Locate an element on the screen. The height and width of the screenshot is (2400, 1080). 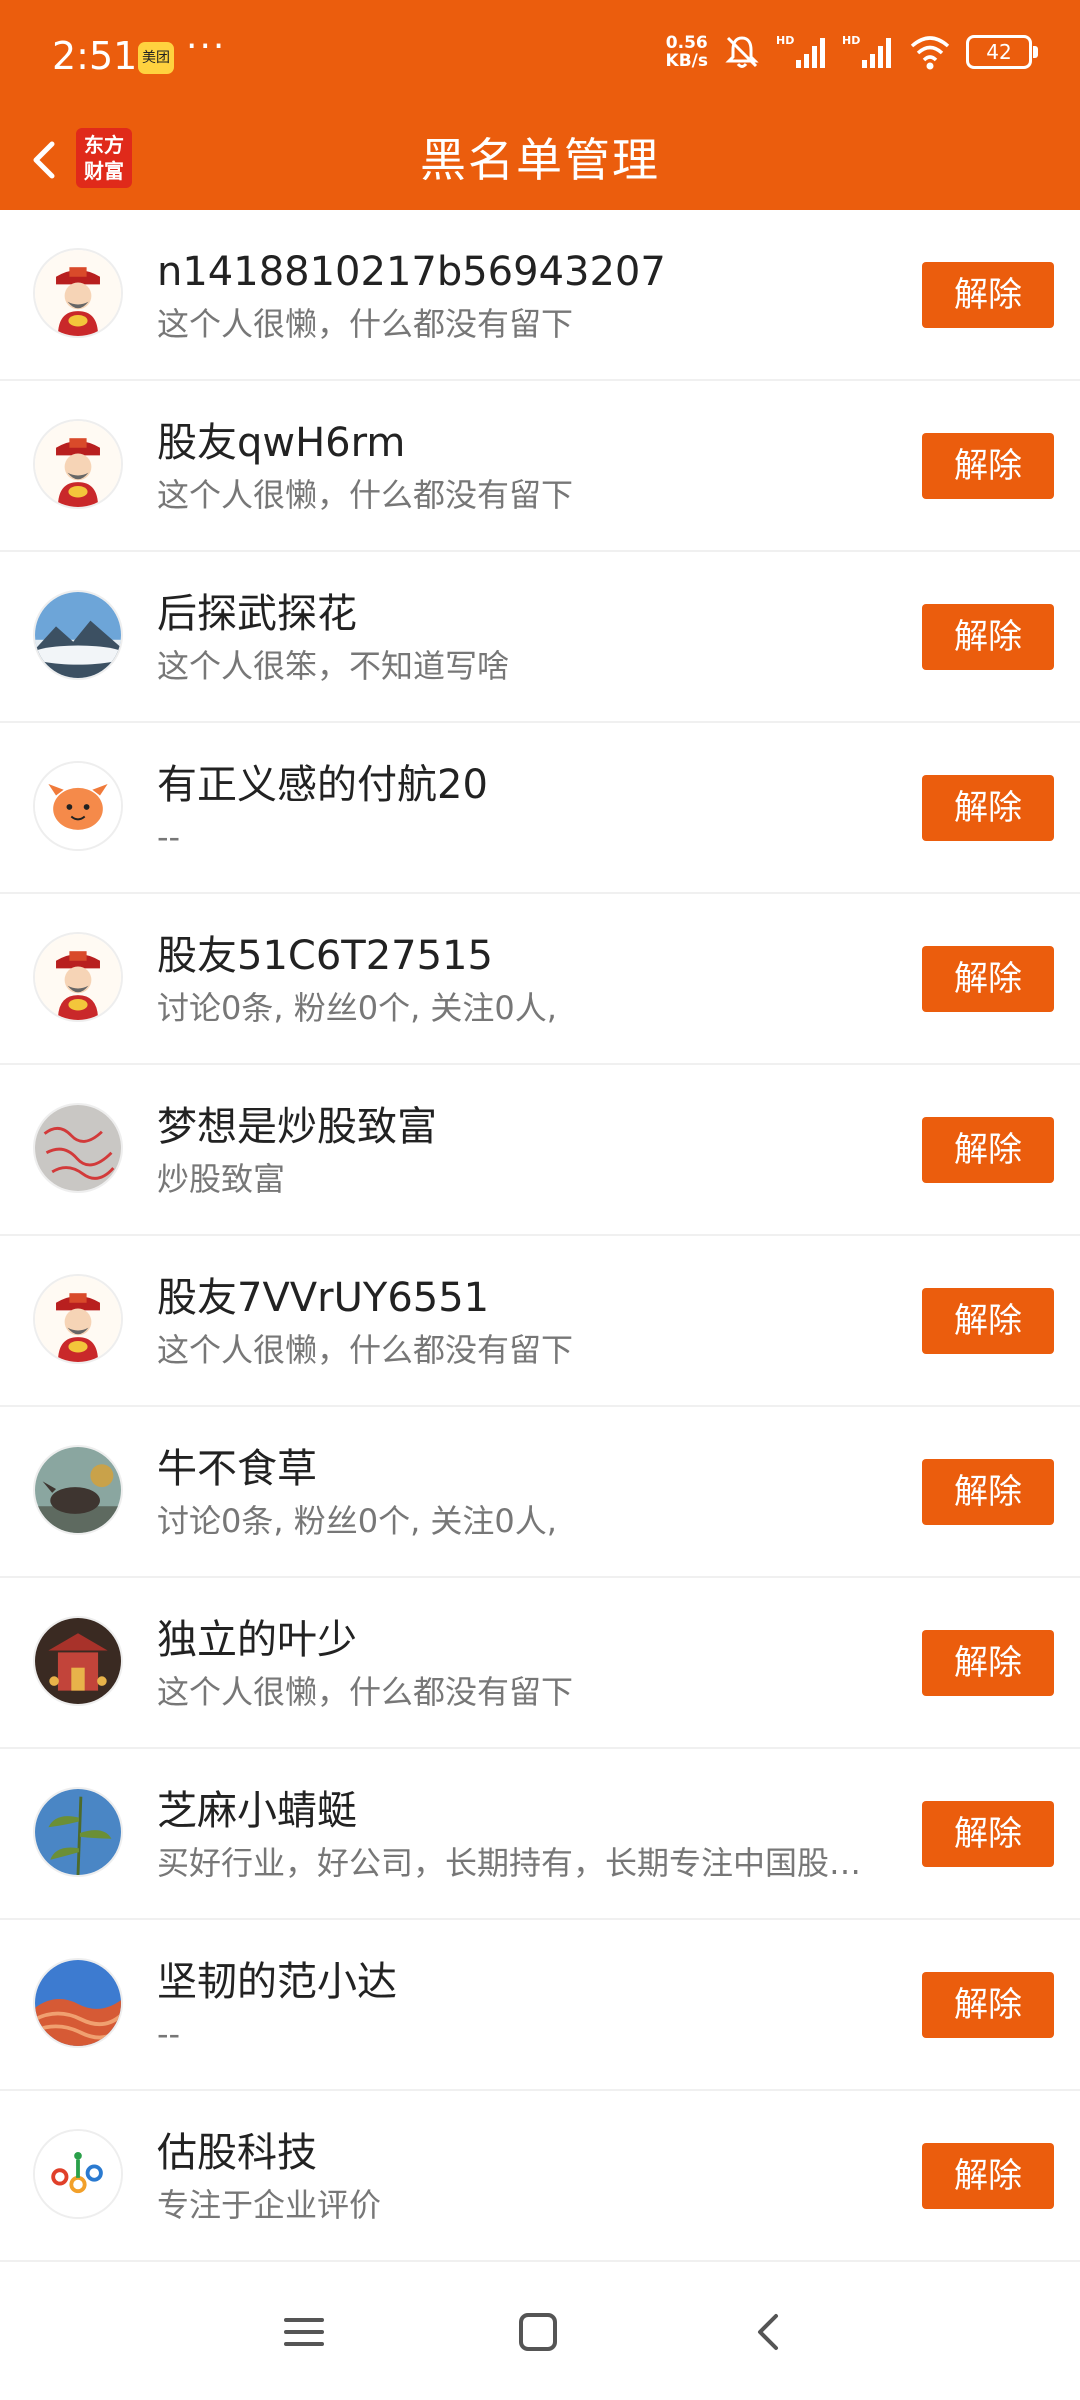
mute-icon is located at coordinates (742, 52).